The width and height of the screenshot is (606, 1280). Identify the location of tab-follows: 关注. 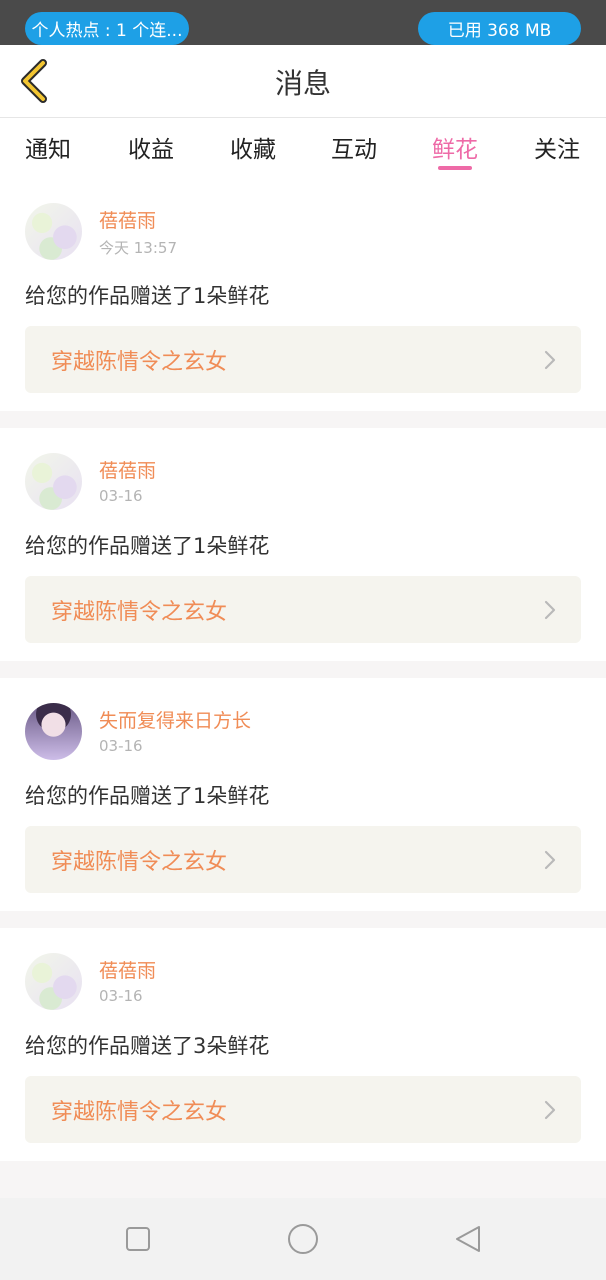
(557, 148).